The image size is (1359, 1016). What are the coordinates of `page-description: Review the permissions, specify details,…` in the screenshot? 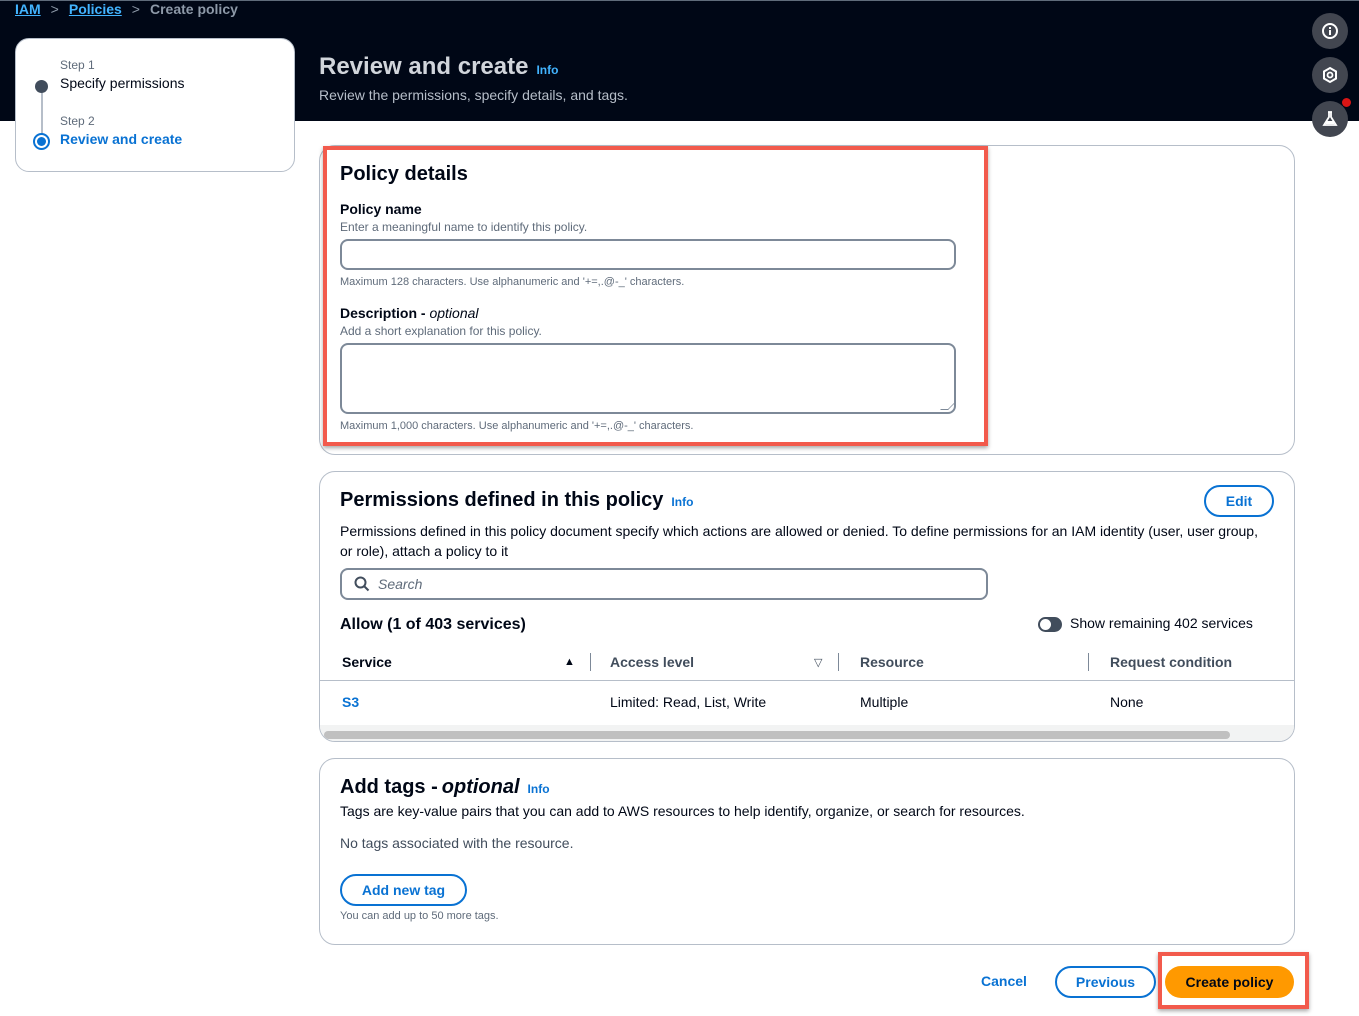 It's located at (473, 95).